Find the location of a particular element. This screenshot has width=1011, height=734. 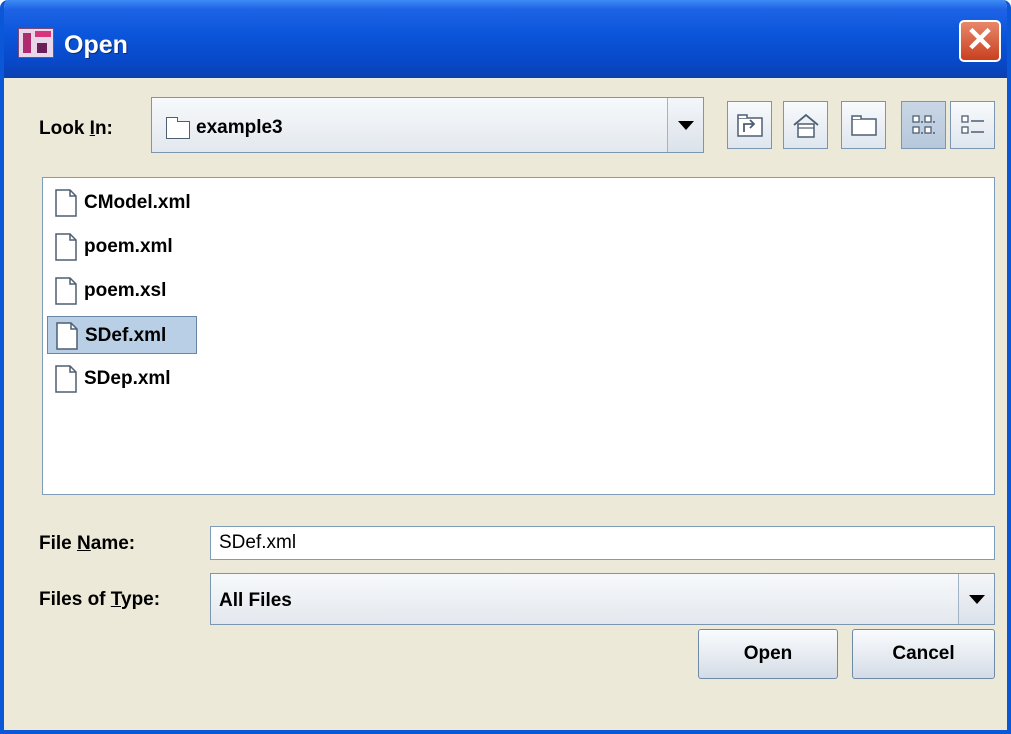

list-item-selected: SDef.xml is located at coordinates (122, 335).